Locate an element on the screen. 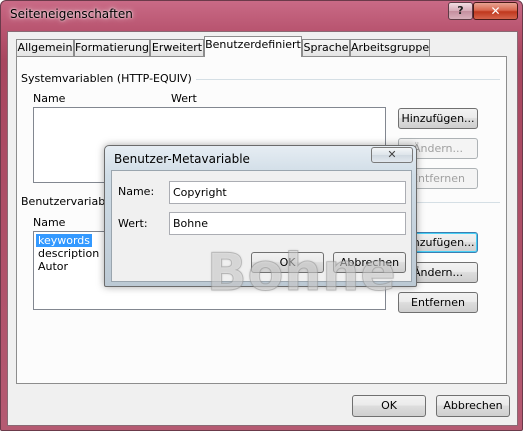 The width and height of the screenshot is (523, 431). meta-dialog-close-button: ✕ is located at coordinates (392, 155).